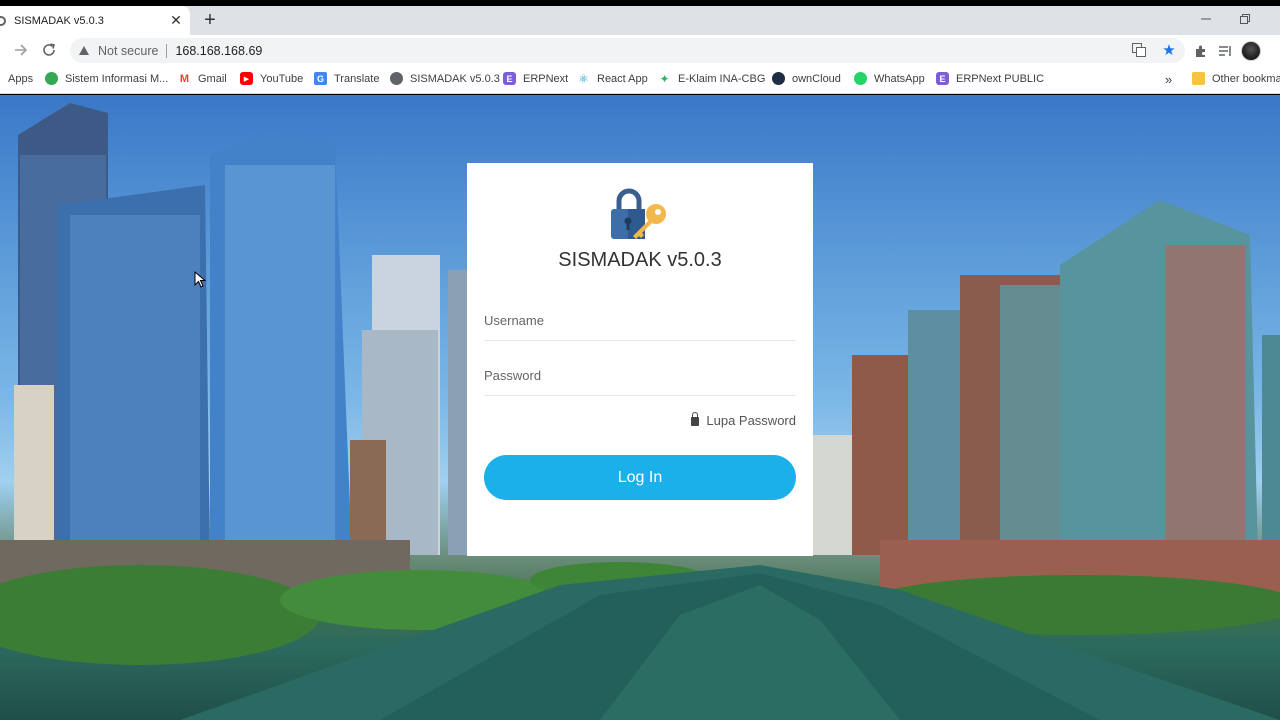  What do you see at coordinates (622, 78) in the screenshot?
I see `bookmark-label: React App` at bounding box center [622, 78].